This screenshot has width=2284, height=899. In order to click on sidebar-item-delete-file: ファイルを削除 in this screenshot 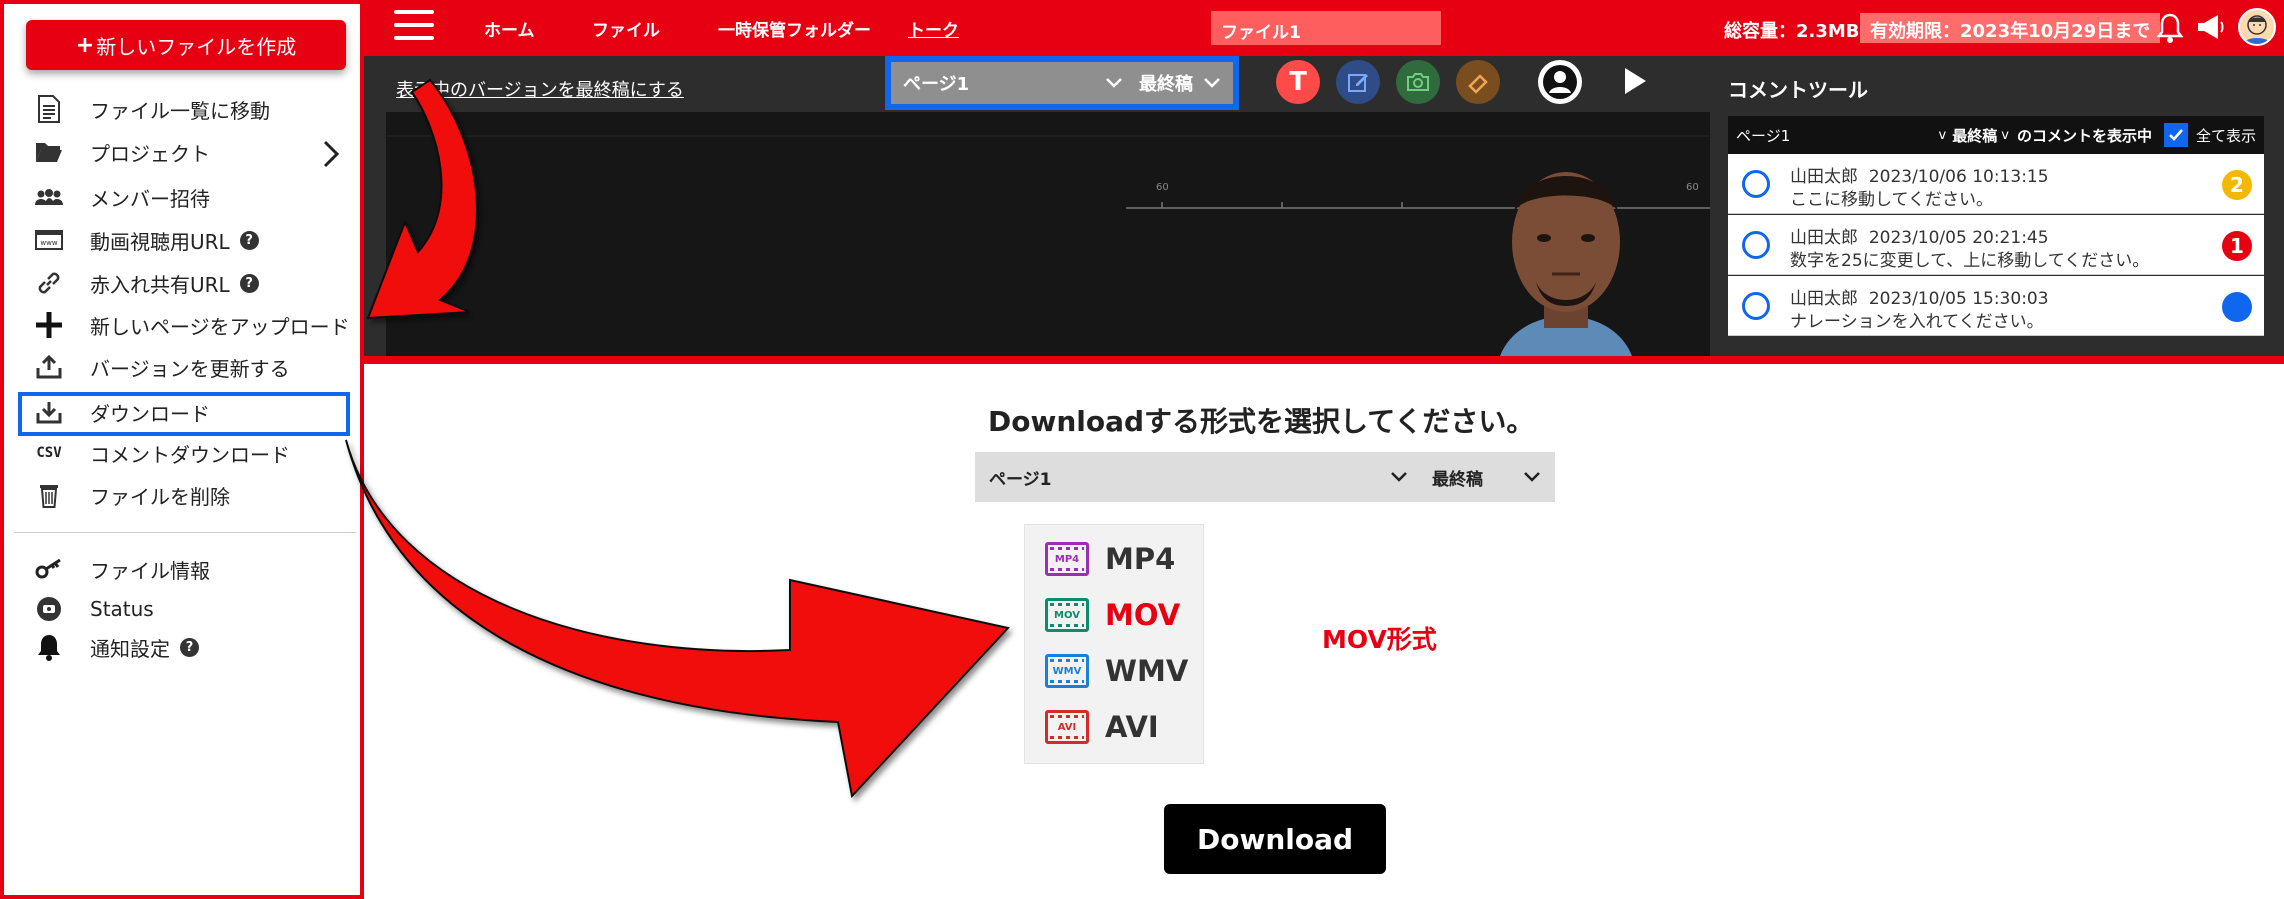, I will do `click(132, 495)`.